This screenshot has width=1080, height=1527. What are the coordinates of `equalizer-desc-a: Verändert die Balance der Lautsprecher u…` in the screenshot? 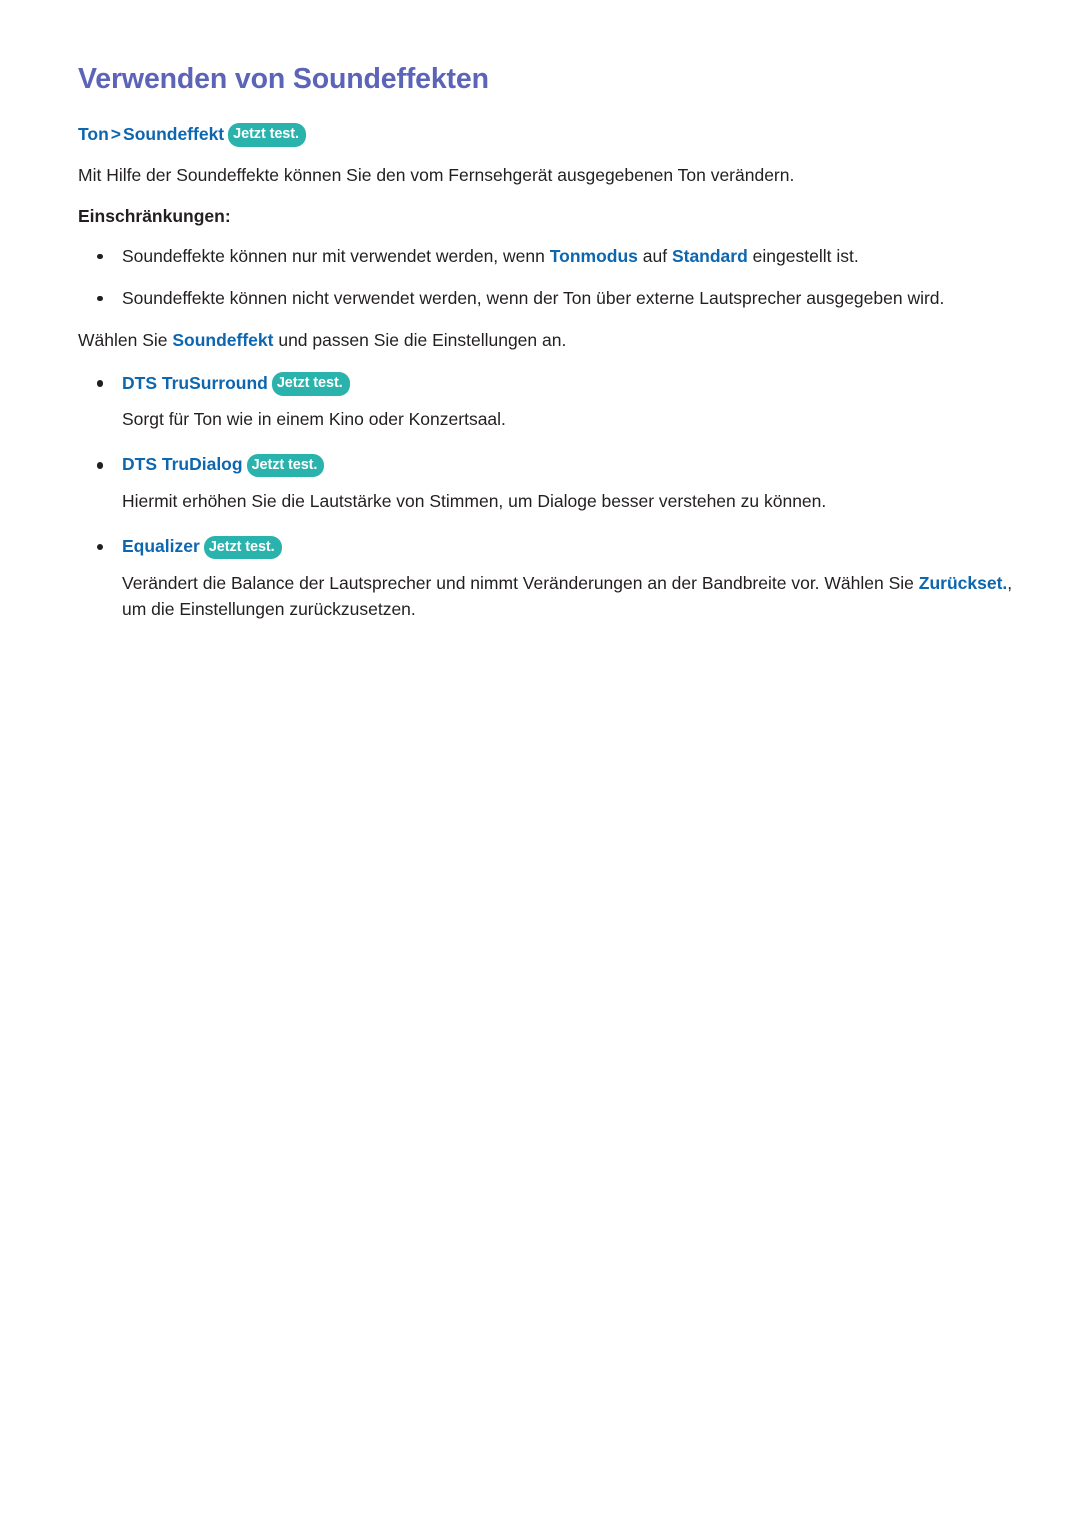 It's located at (520, 582).